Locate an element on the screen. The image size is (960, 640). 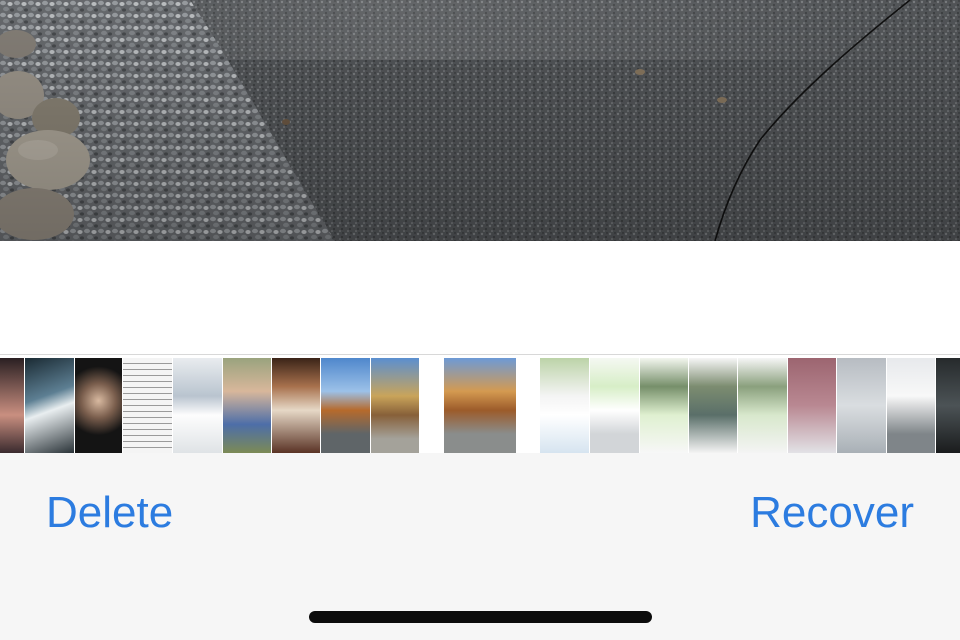
thumb-real-estate-screenshot is located at coordinates (564, 405).